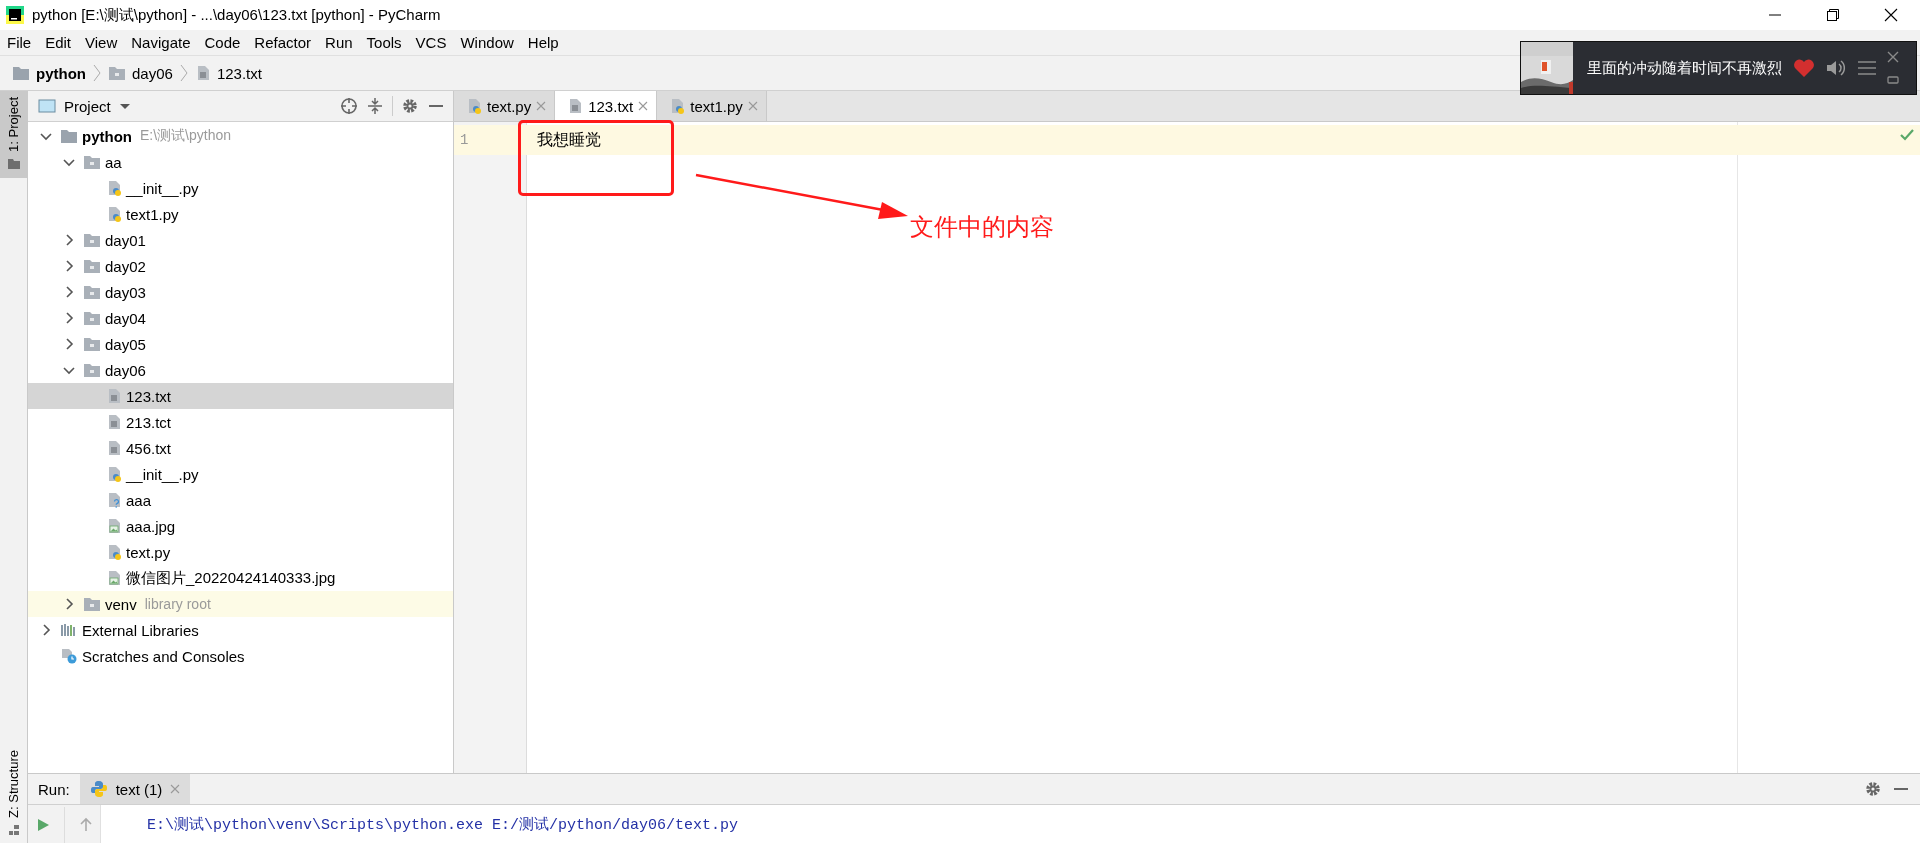 The image size is (1920, 843). What do you see at coordinates (1867, 68) in the screenshot?
I see `playlist-icon` at bounding box center [1867, 68].